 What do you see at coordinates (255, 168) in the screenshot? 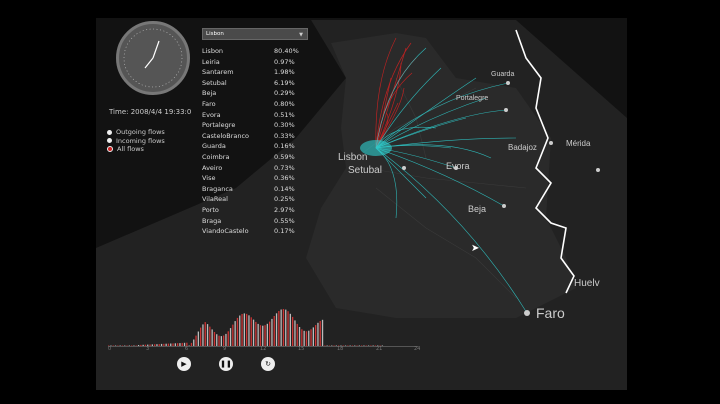
I see `table-row: Aveiro 0.73%` at bounding box center [255, 168].